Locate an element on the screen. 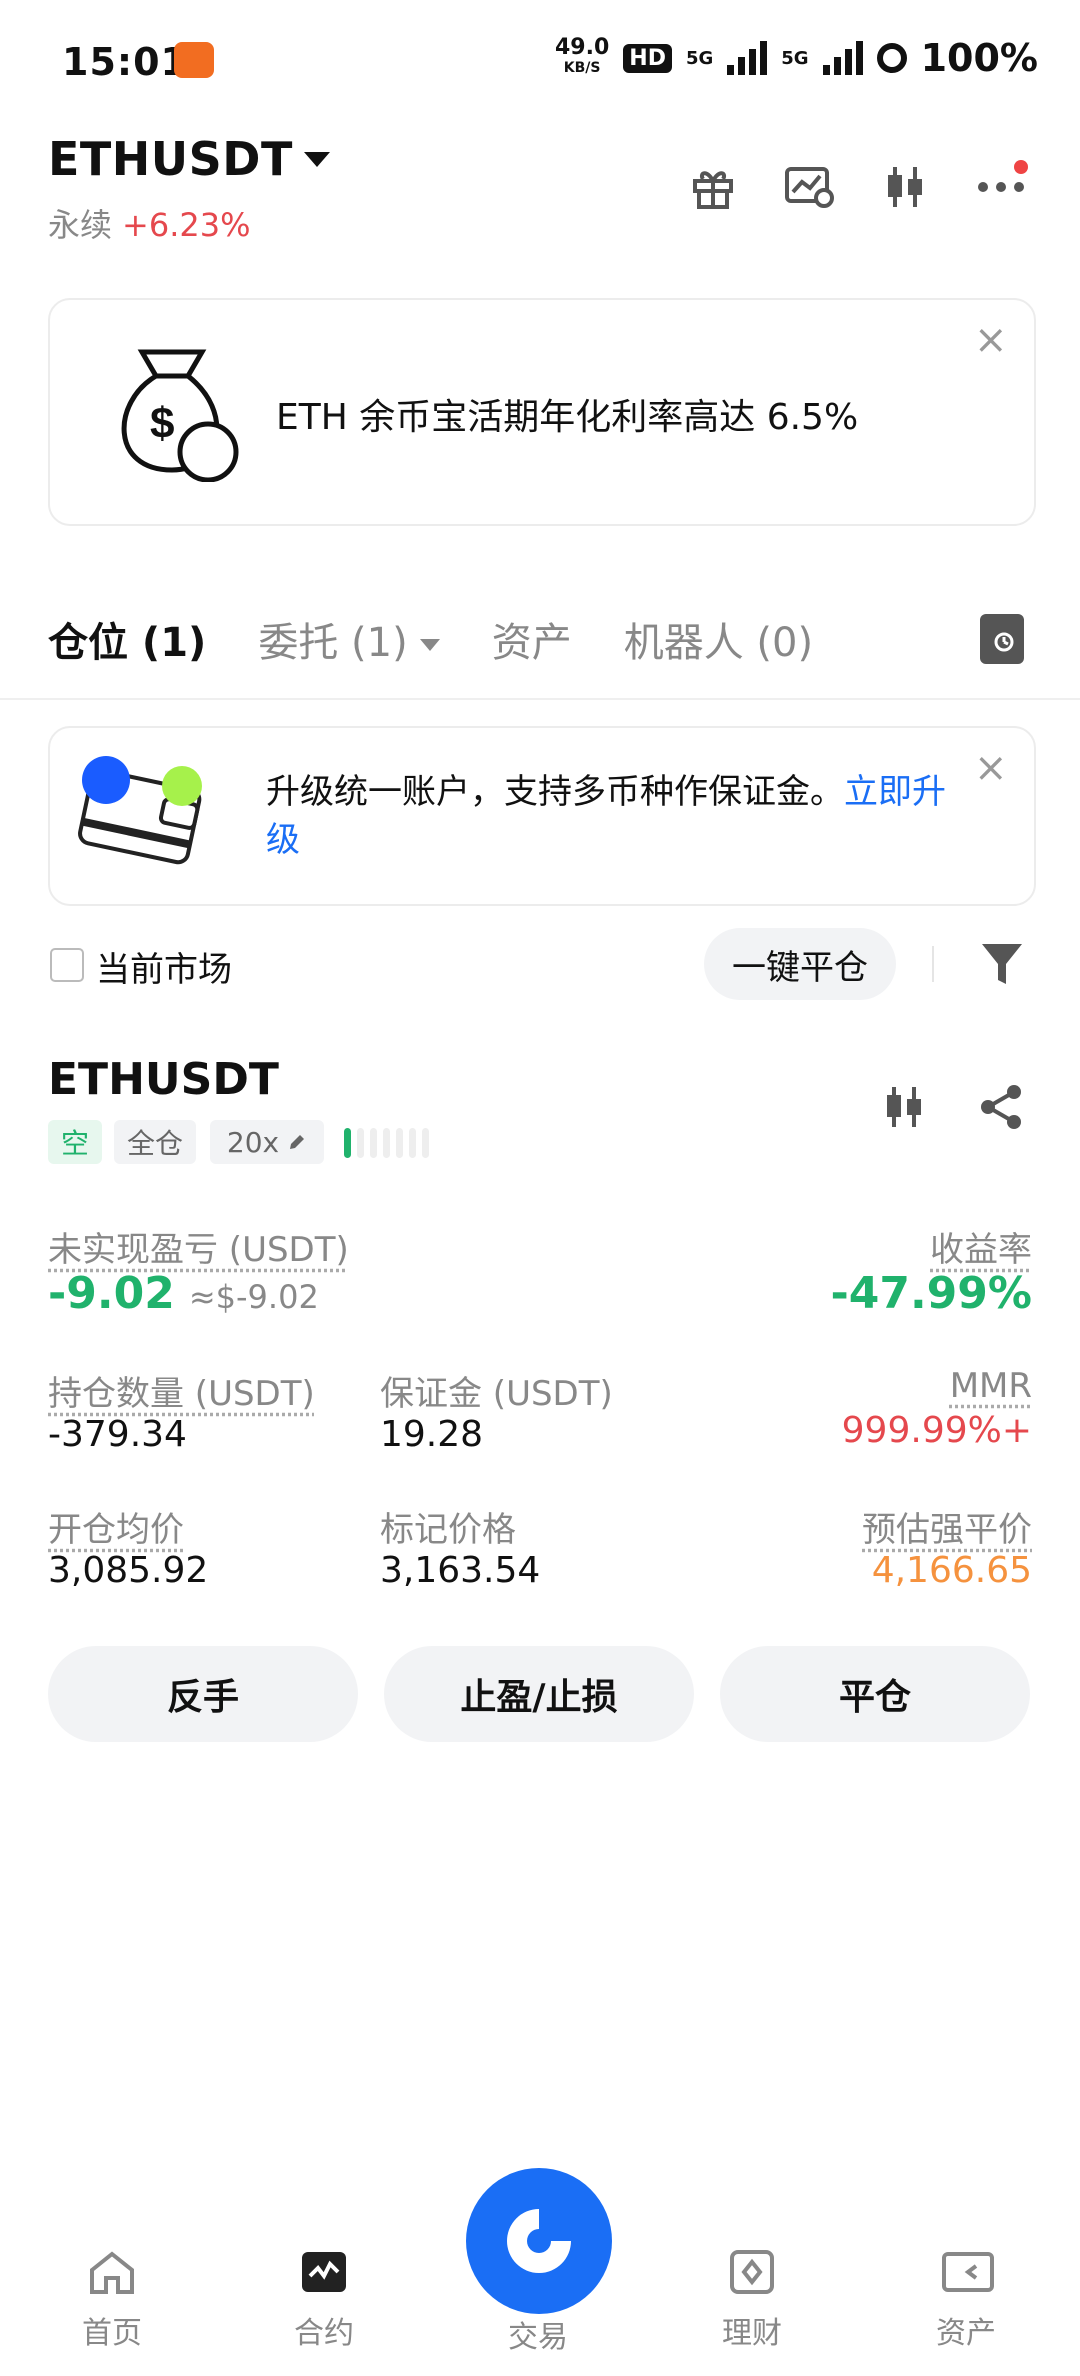 This screenshot has width=1080, height=2376. share-icon is located at coordinates (1001, 1109).